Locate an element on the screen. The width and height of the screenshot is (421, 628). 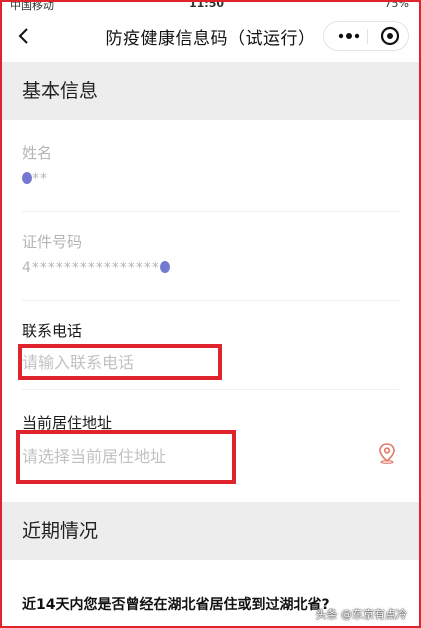
mini-program-capsule is located at coordinates (366, 36).